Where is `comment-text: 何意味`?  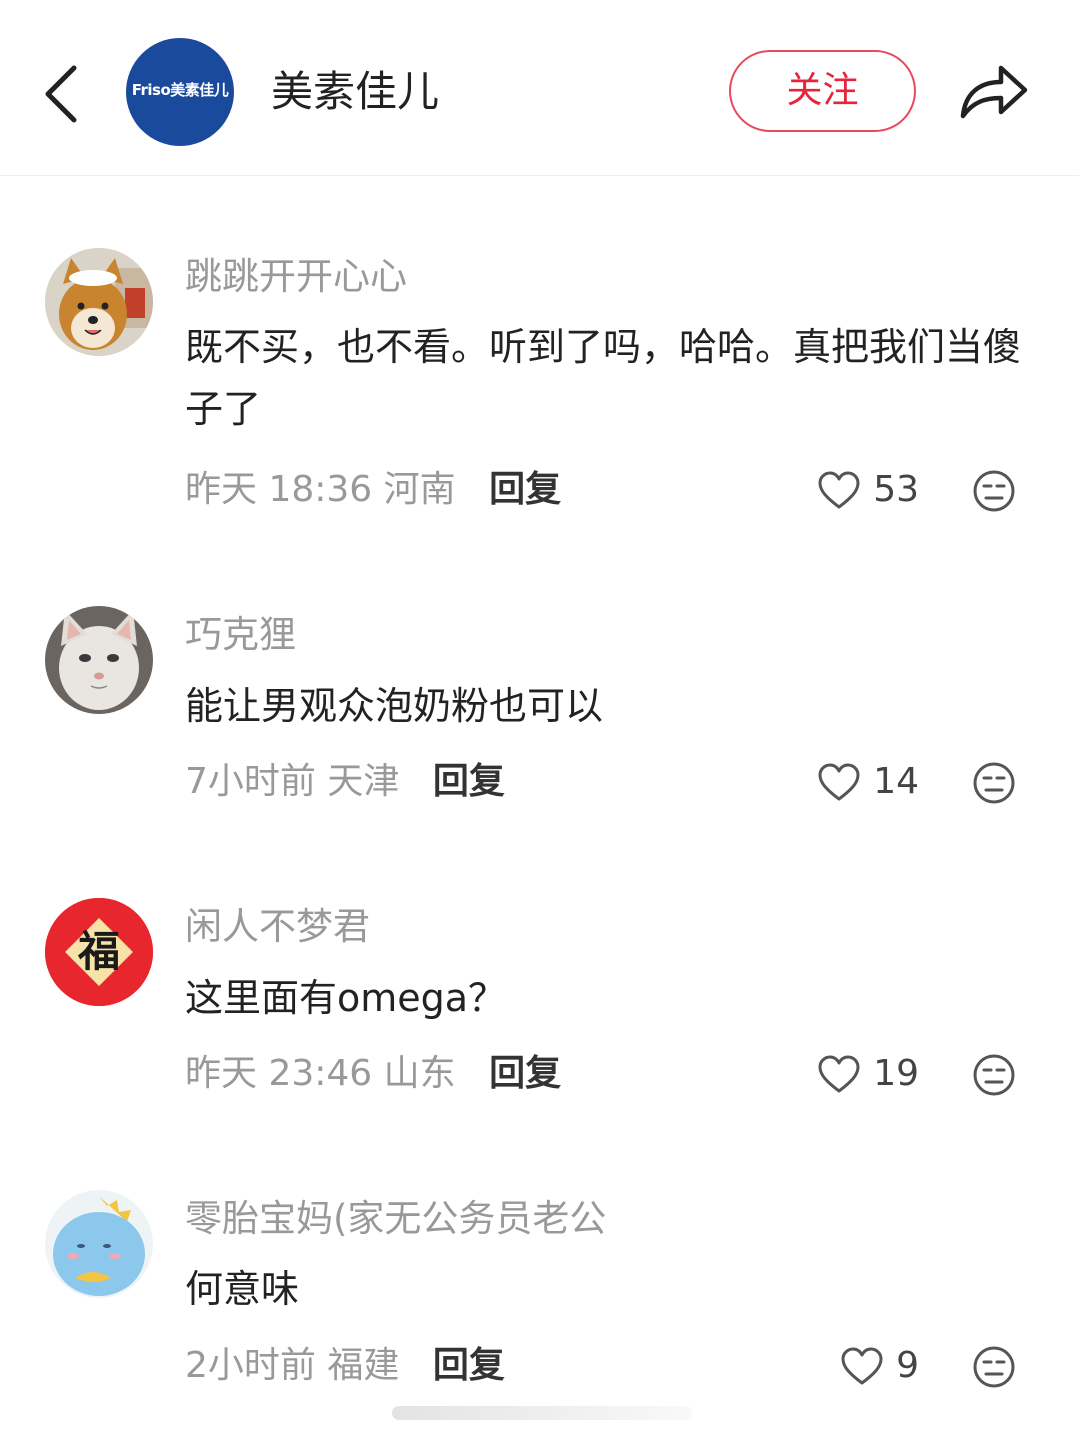
comment-text: 何意味 is located at coordinates (242, 1289).